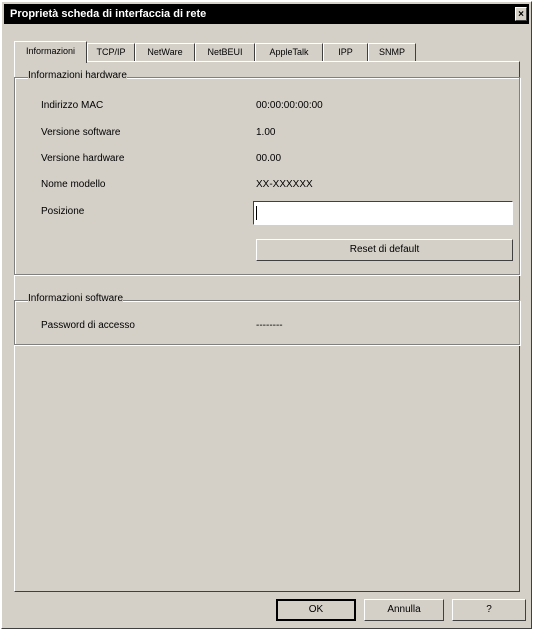 This screenshot has width=534, height=631. I want to click on model-name-value: XX-XXXXXX, so click(284, 184).